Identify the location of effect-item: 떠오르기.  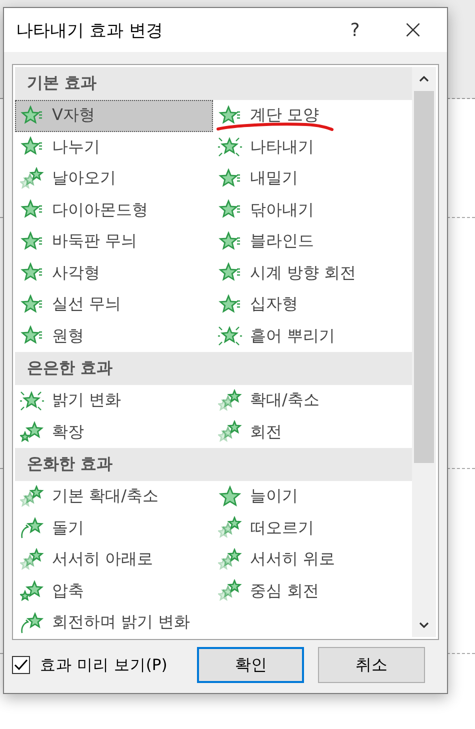
(312, 528).